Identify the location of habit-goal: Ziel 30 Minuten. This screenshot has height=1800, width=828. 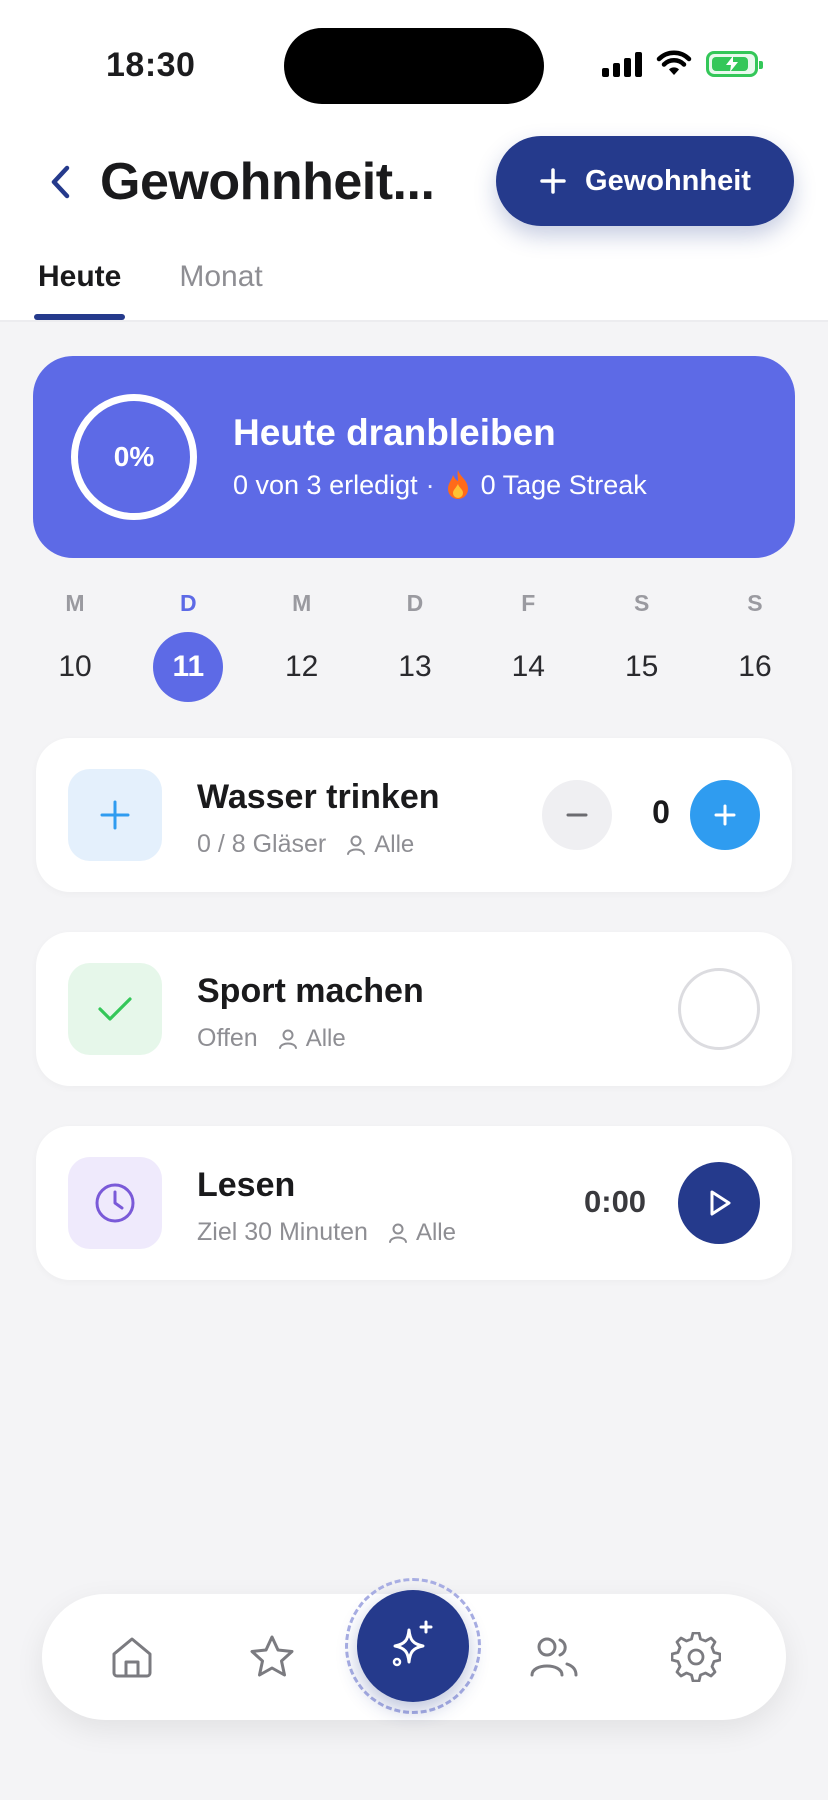
(282, 1232).